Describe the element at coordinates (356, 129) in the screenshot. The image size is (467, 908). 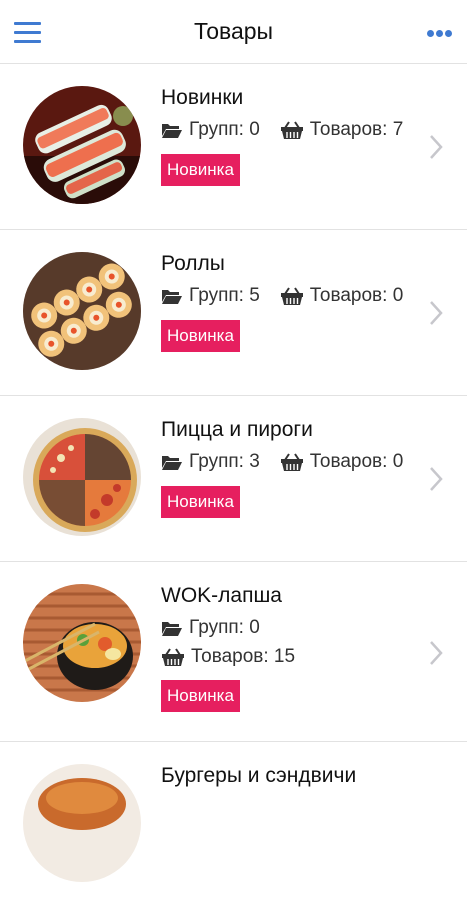
I see `products-count: Товаров: 7` at that location.